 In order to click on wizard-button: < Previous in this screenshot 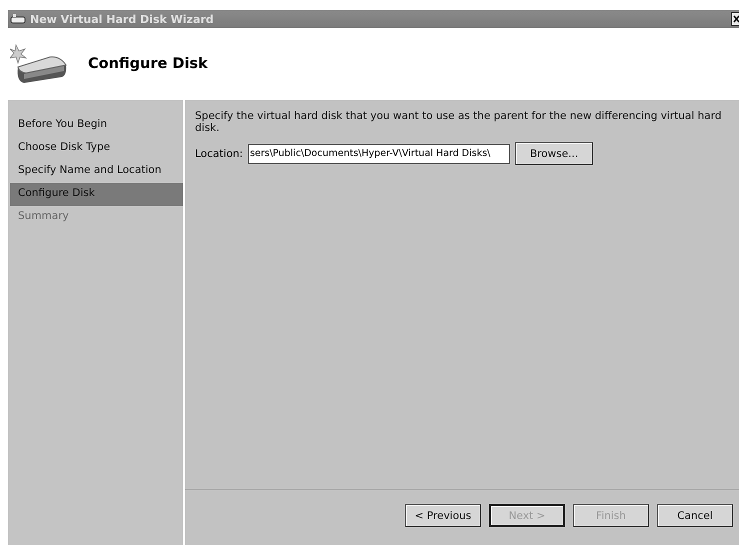, I will do `click(443, 515)`.